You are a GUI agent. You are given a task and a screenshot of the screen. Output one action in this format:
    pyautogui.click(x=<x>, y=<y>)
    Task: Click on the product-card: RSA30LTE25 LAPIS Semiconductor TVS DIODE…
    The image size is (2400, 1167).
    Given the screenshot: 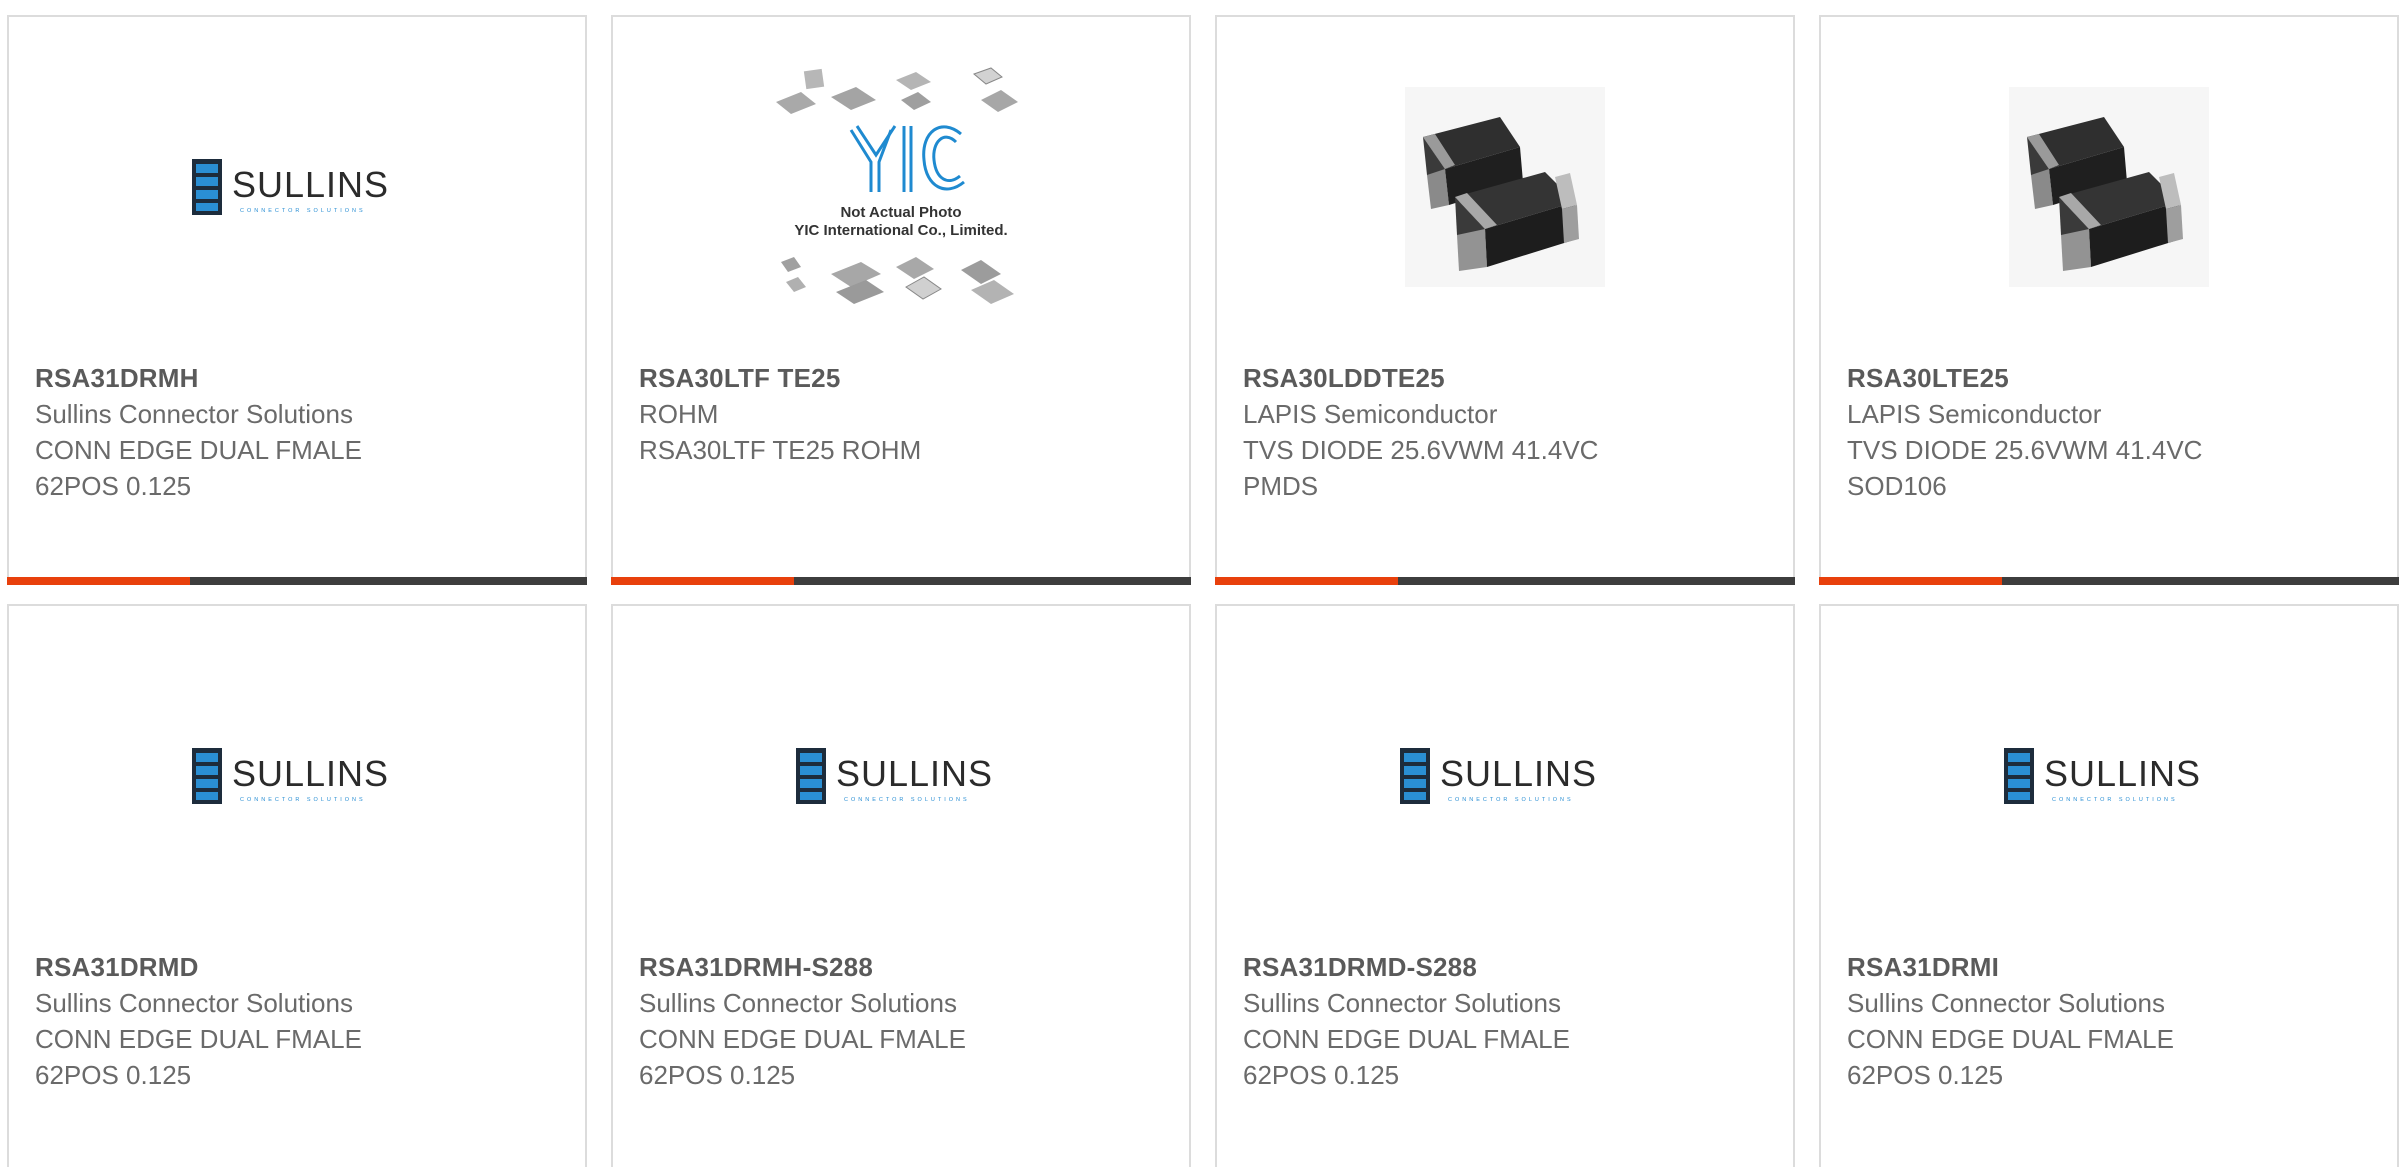 What is the action you would take?
    pyautogui.click(x=2109, y=300)
    